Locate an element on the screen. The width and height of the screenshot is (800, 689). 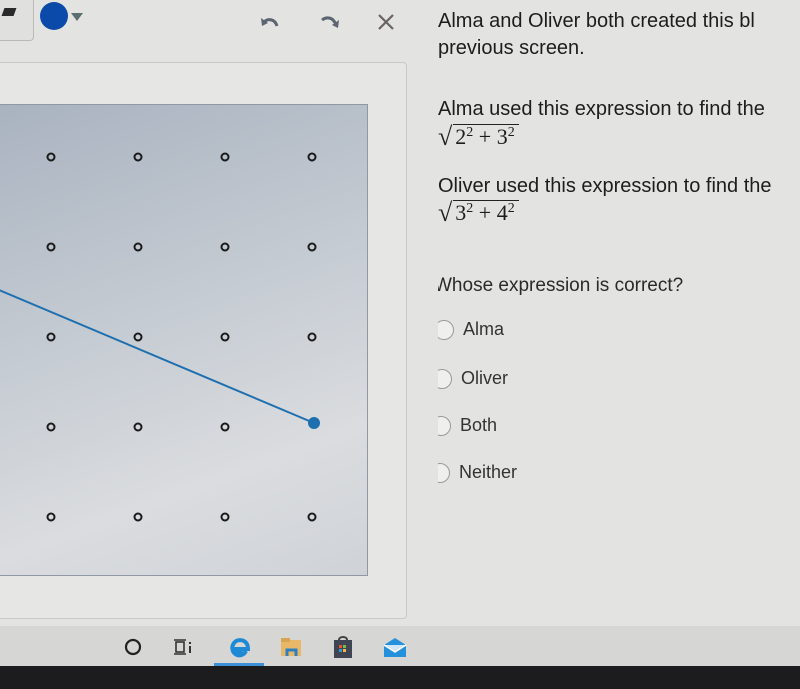
cortana-icon is located at coordinates (133, 647).